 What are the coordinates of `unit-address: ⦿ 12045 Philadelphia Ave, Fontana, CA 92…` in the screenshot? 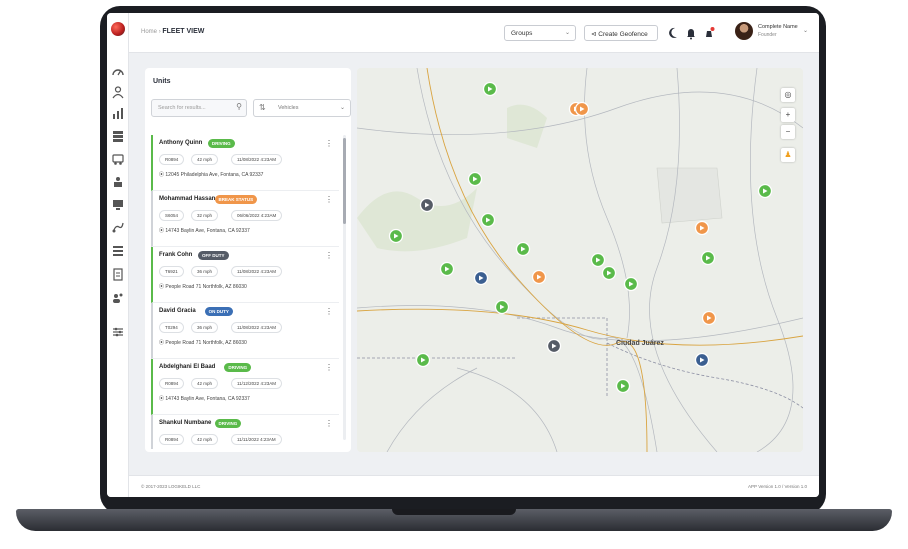 It's located at (211, 174).